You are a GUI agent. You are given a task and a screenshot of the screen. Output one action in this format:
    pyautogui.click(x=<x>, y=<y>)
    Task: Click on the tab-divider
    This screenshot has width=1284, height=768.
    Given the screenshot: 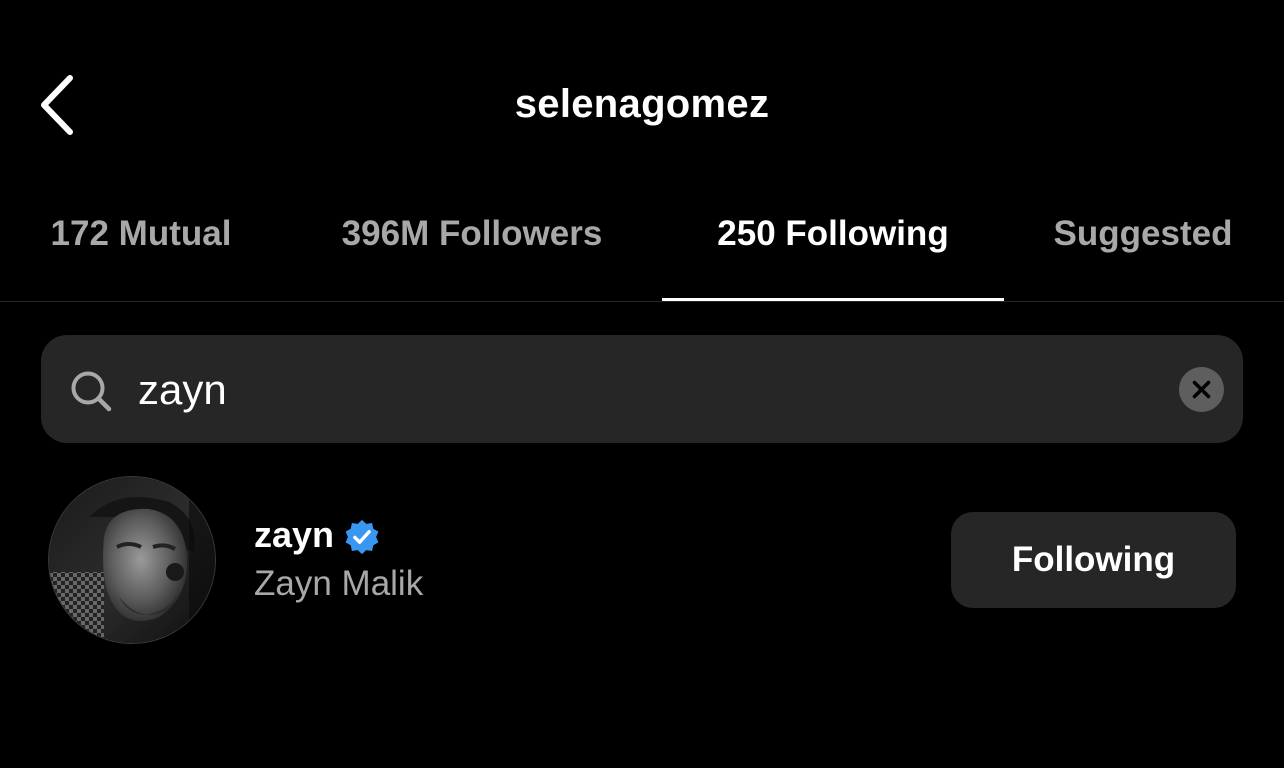 What is the action you would take?
    pyautogui.click(x=642, y=301)
    